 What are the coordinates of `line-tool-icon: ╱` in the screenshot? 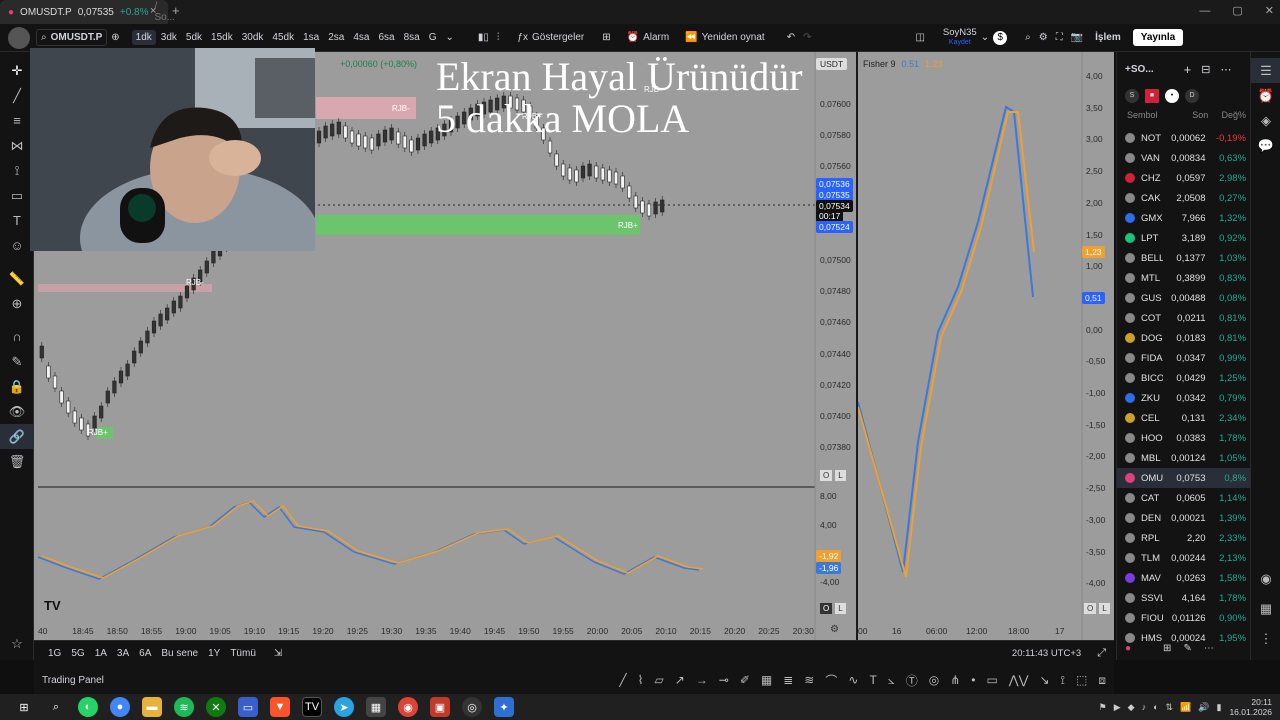 It's located at (622, 680).